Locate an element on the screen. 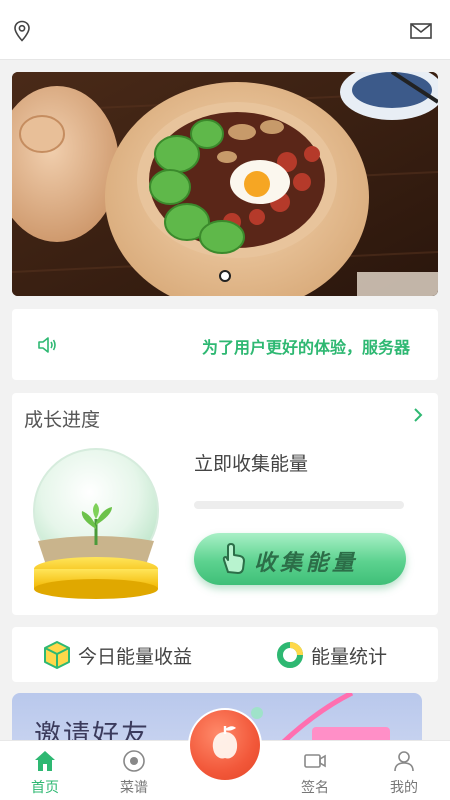 The height and width of the screenshot is (800, 450). collect-energy-button: 收集能量 is located at coordinates (300, 559).